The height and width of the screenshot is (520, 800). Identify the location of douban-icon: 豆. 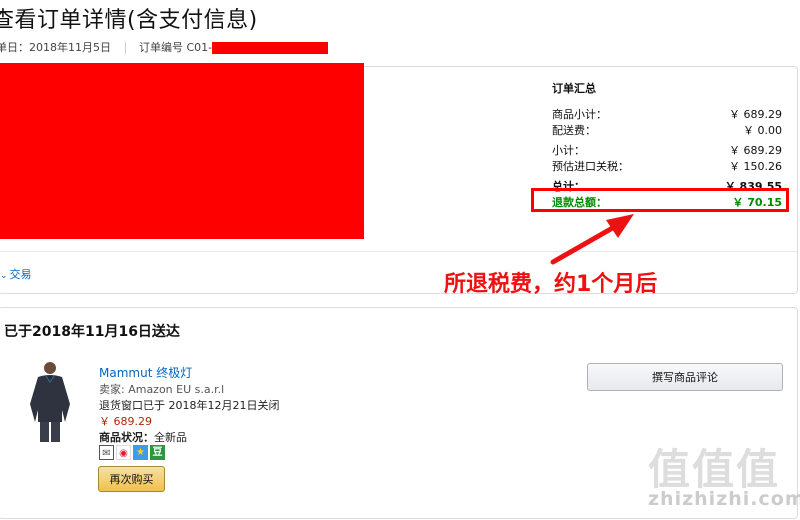
(157, 452).